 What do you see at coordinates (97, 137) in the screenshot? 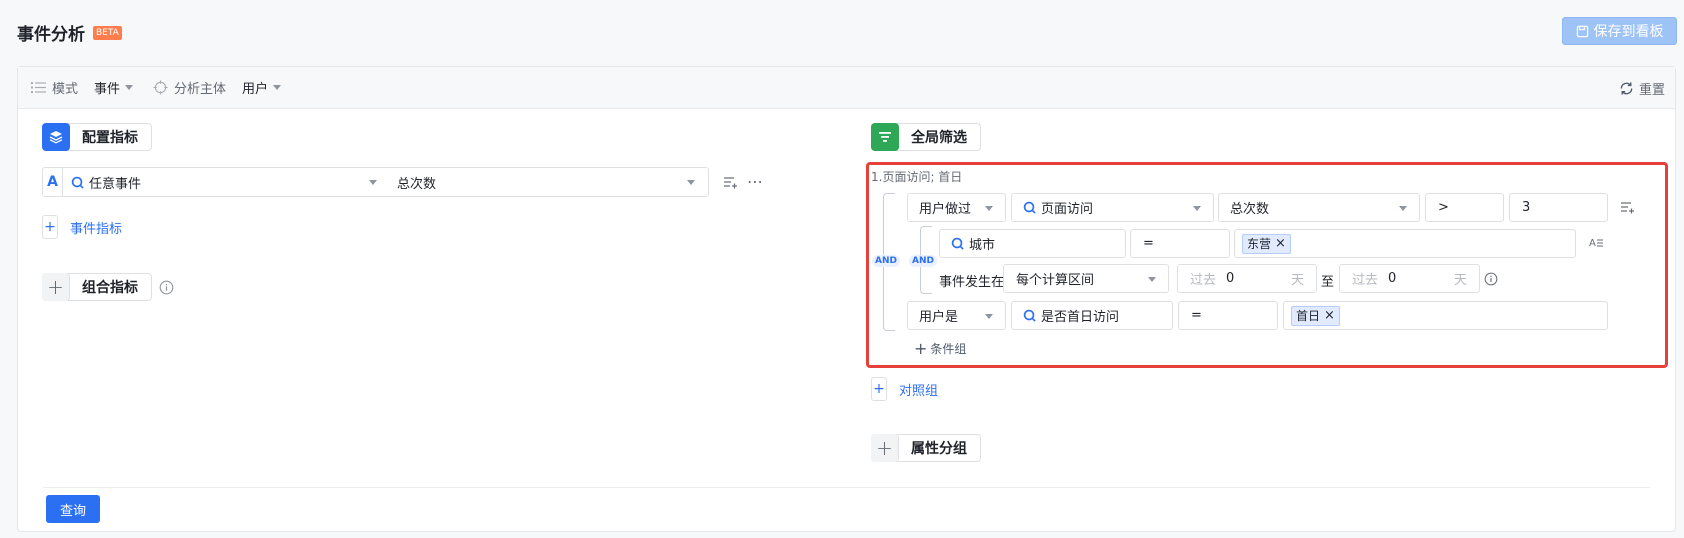
I see `config-metrics-header: 配置指标` at bounding box center [97, 137].